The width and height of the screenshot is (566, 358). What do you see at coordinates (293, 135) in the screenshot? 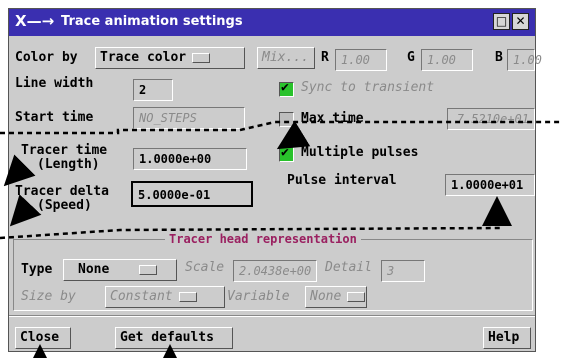
I see `arrow-multiple-pulses` at bounding box center [293, 135].